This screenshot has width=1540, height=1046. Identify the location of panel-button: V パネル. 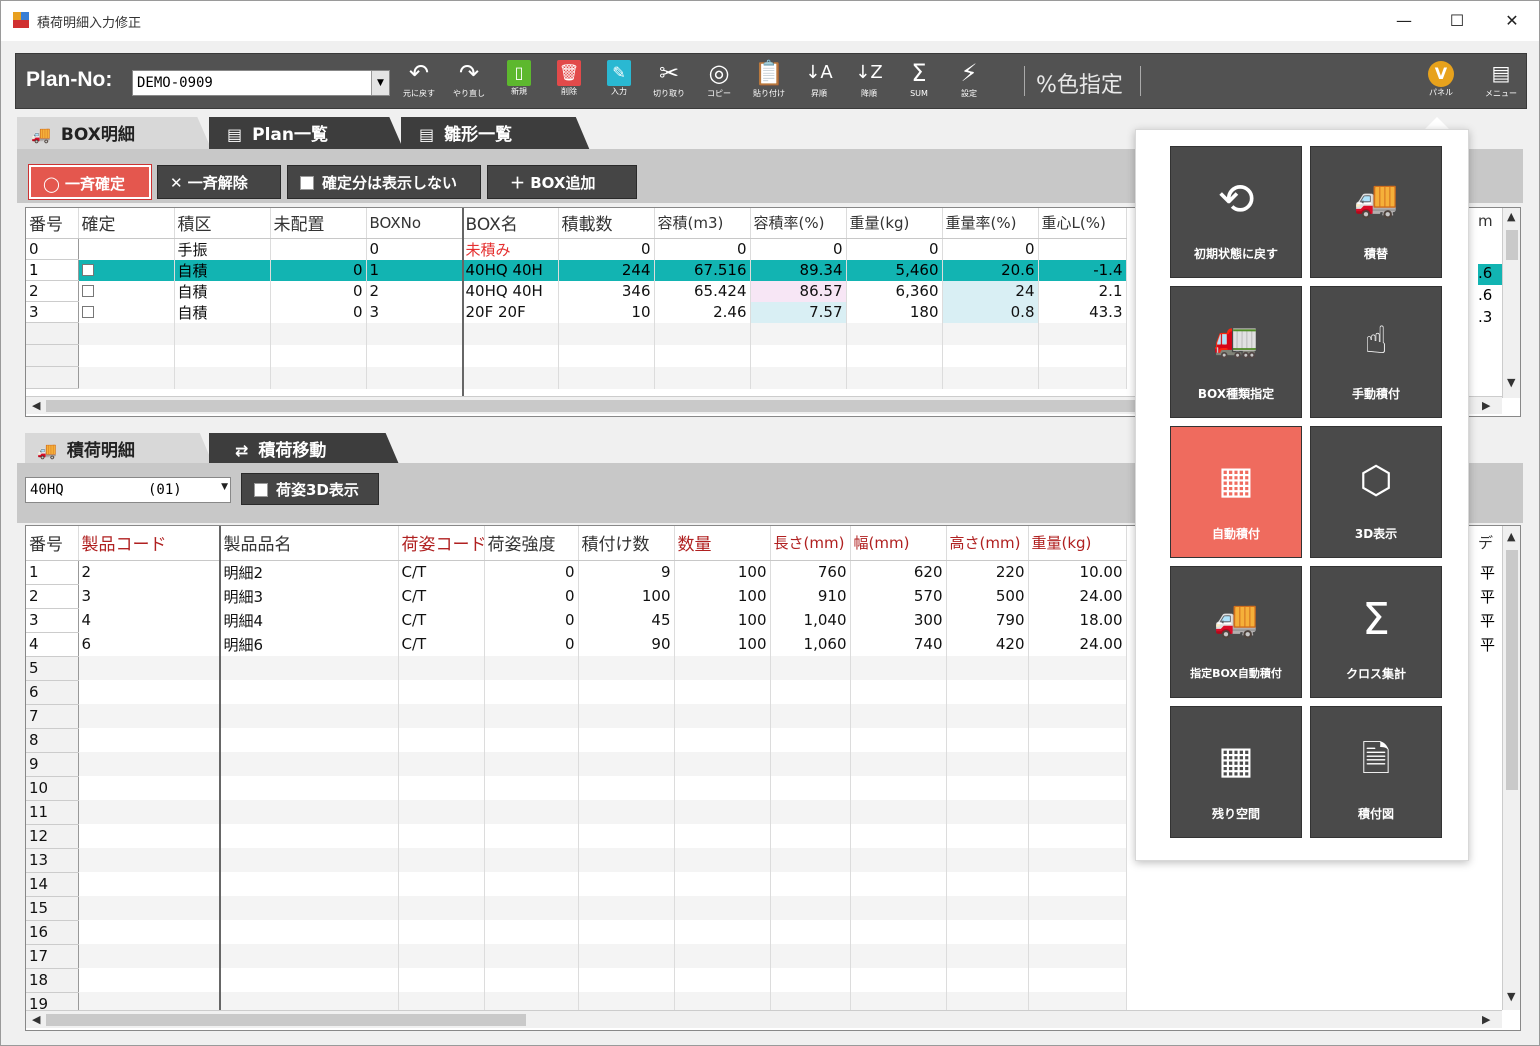
(1441, 82).